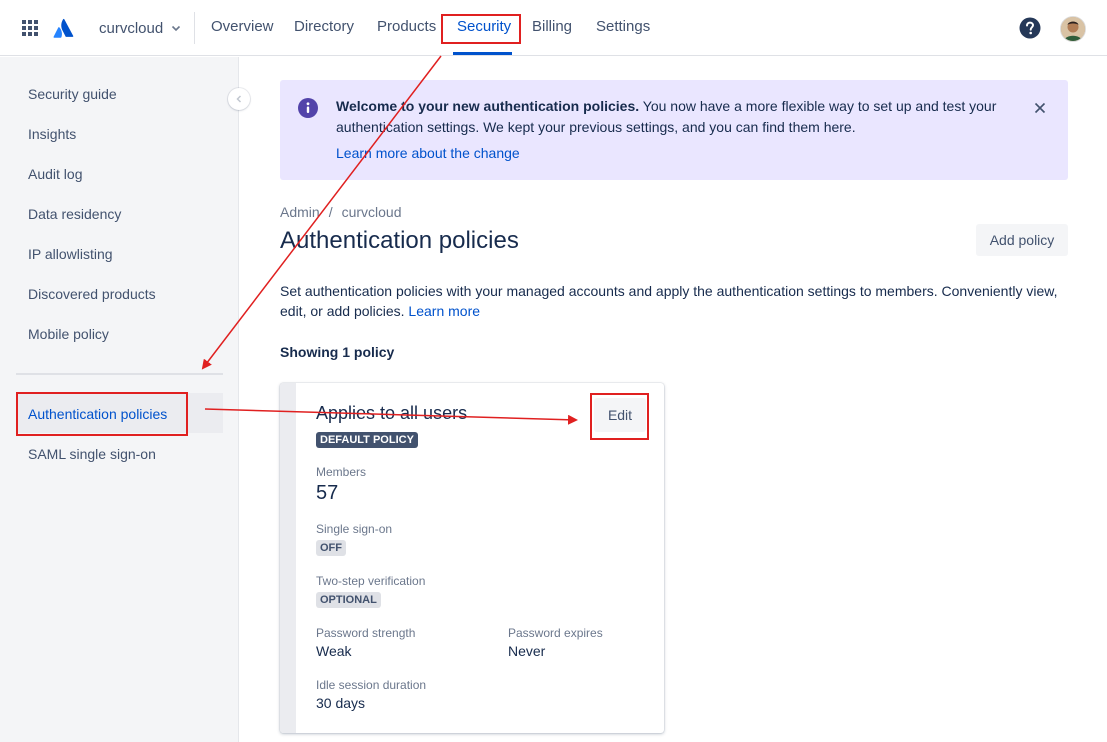 The height and width of the screenshot is (742, 1107). What do you see at coordinates (55, 174) in the screenshot?
I see `sidebar-item-audit-log: Audit log` at bounding box center [55, 174].